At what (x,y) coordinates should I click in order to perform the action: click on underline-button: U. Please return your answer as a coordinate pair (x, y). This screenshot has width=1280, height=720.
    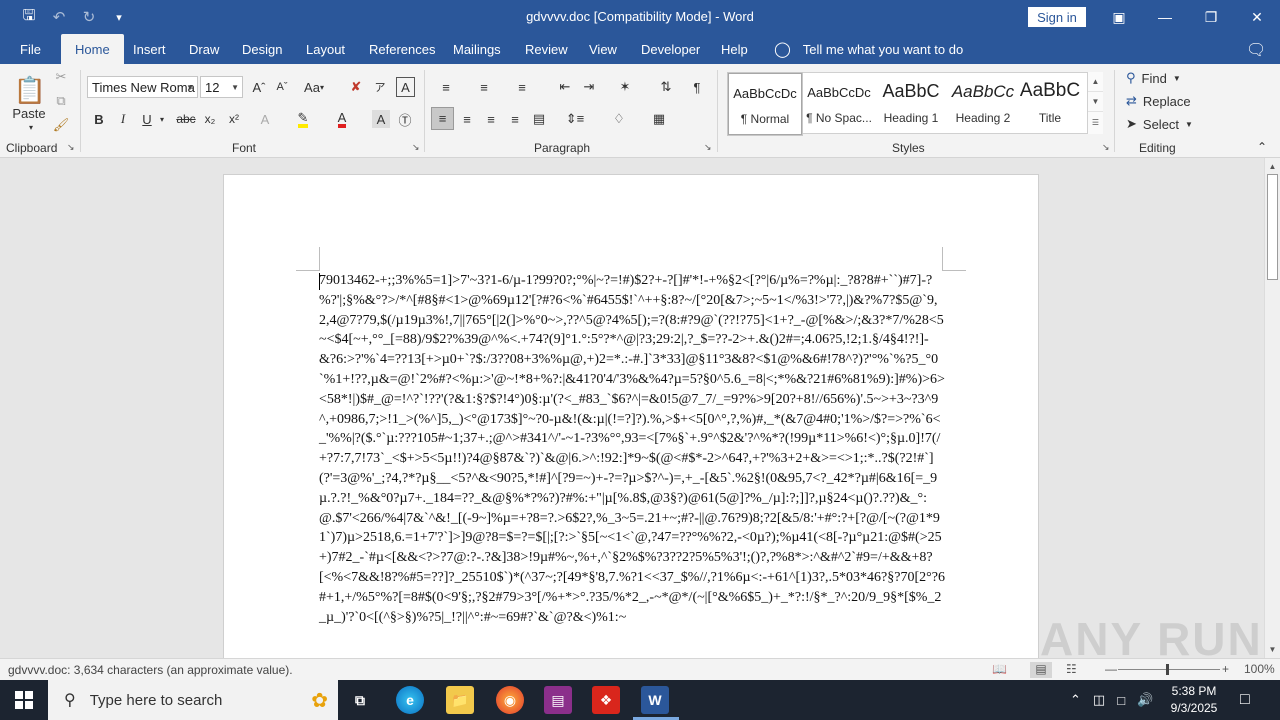
    Looking at the image, I should click on (147, 119).